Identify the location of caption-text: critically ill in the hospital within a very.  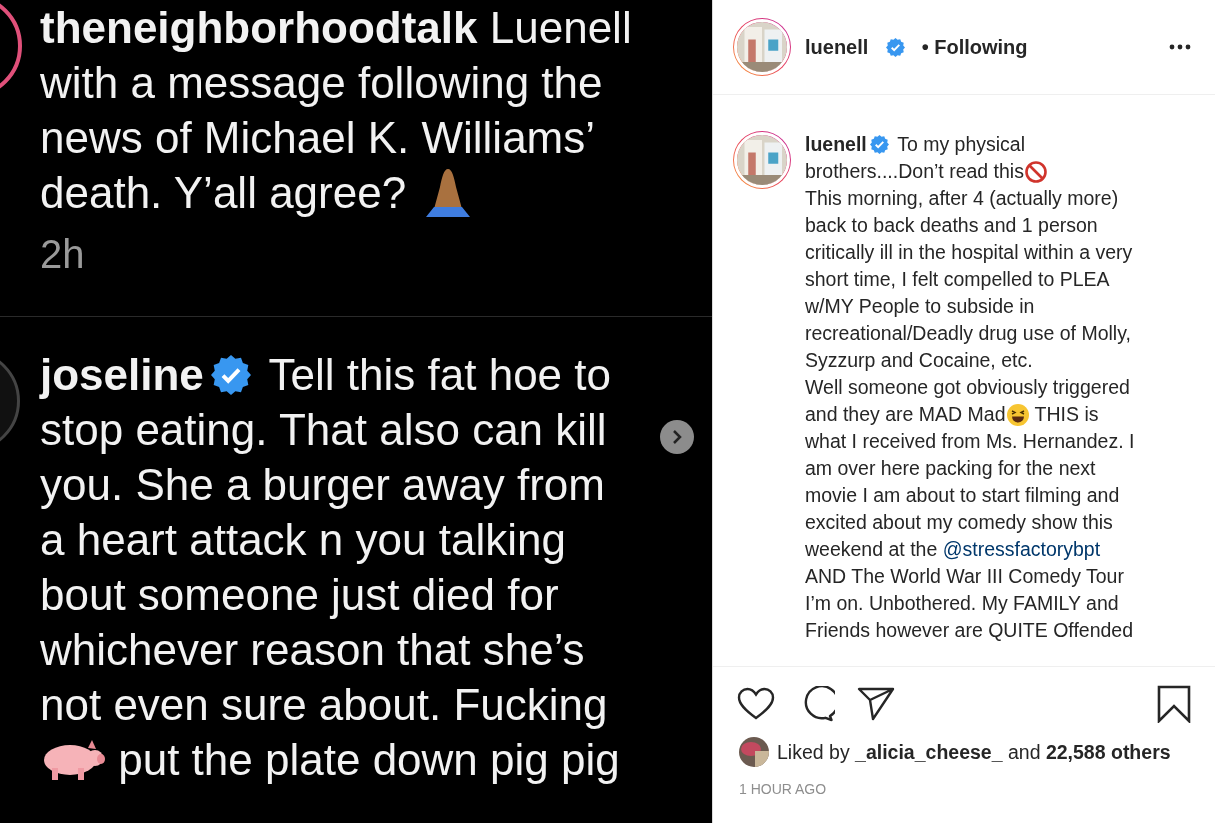
(969, 252).